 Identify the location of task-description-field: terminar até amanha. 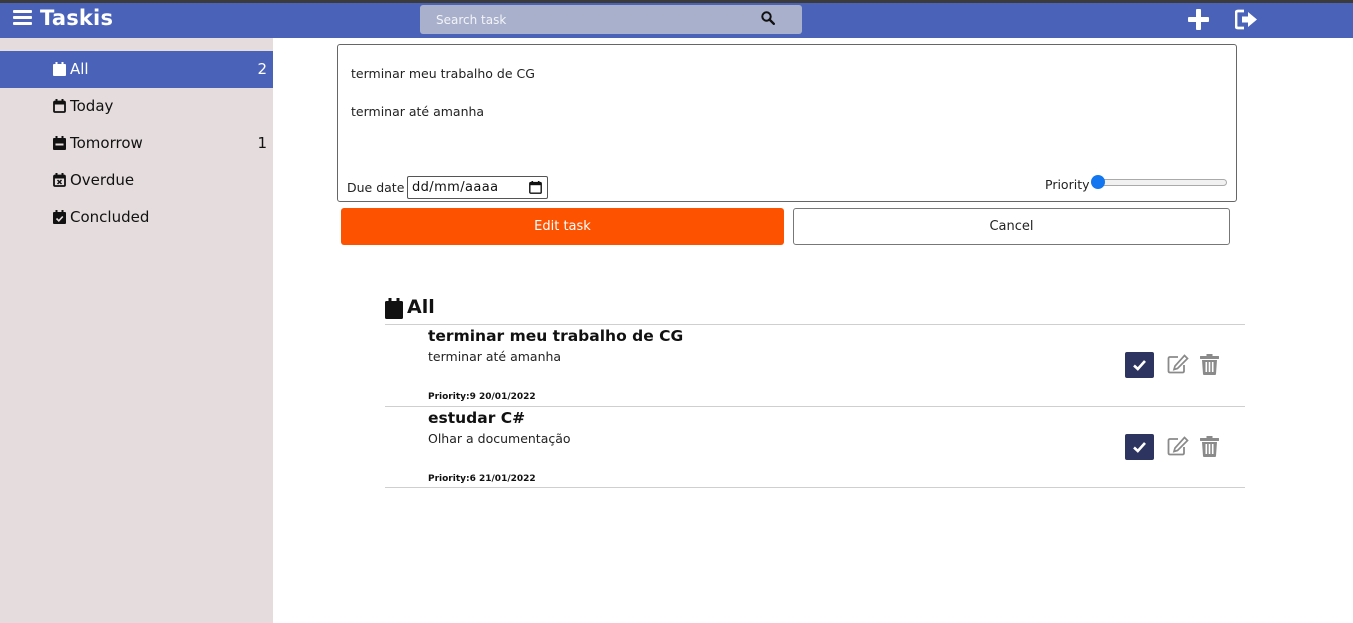
(417, 111).